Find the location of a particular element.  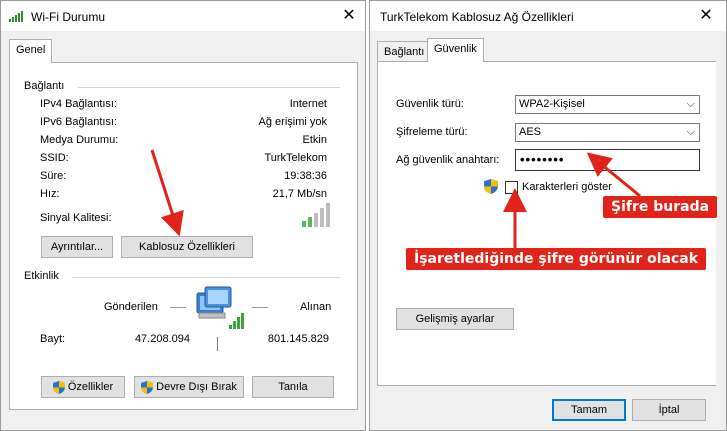

title-bar: TurkTelekom Kablosuz Ağ Özellikleri ✕ is located at coordinates (548, 16).